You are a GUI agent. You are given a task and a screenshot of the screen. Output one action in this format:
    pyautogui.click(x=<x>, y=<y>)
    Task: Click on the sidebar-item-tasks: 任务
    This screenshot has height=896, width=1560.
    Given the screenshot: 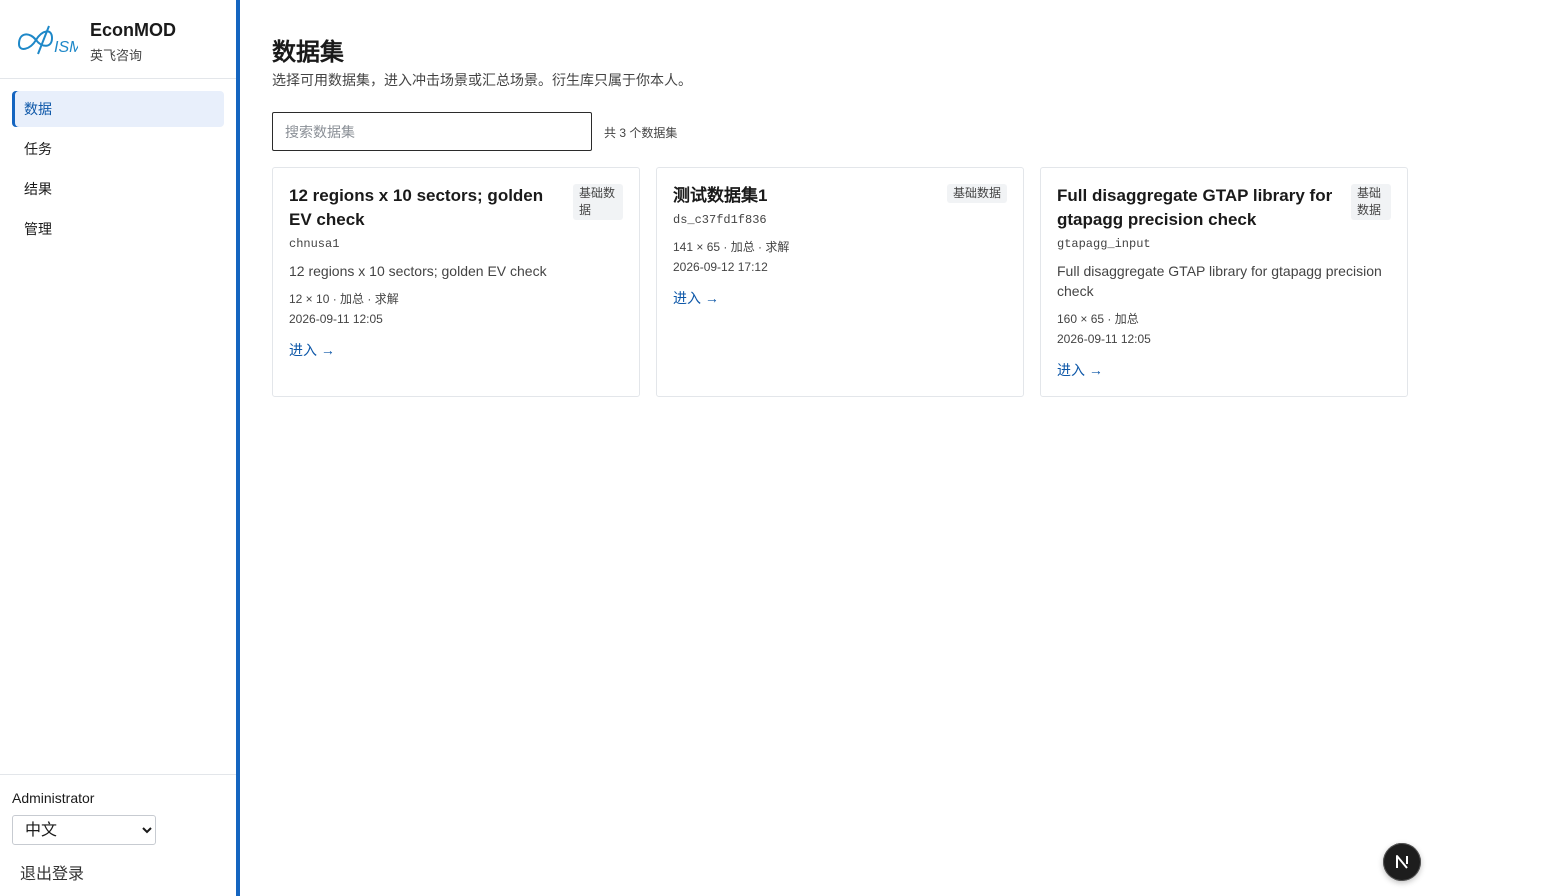 What is the action you would take?
    pyautogui.click(x=118, y=149)
    